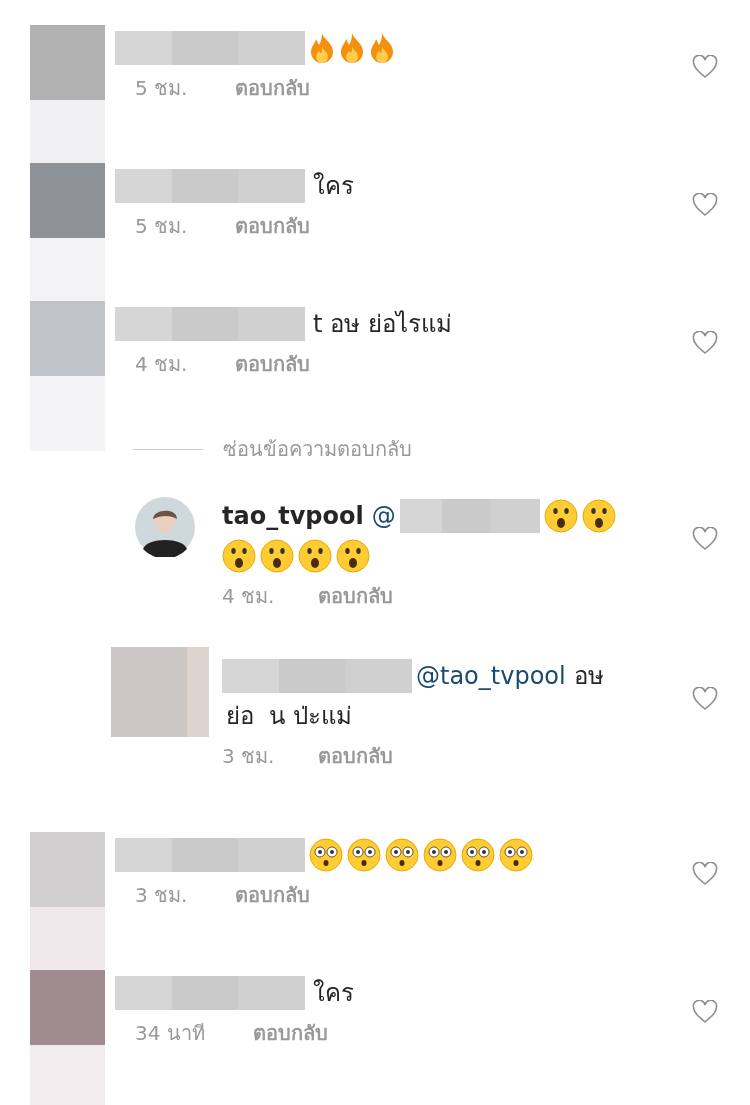  What do you see at coordinates (293, 516) in the screenshot?
I see `username-link: tao_tvpool` at bounding box center [293, 516].